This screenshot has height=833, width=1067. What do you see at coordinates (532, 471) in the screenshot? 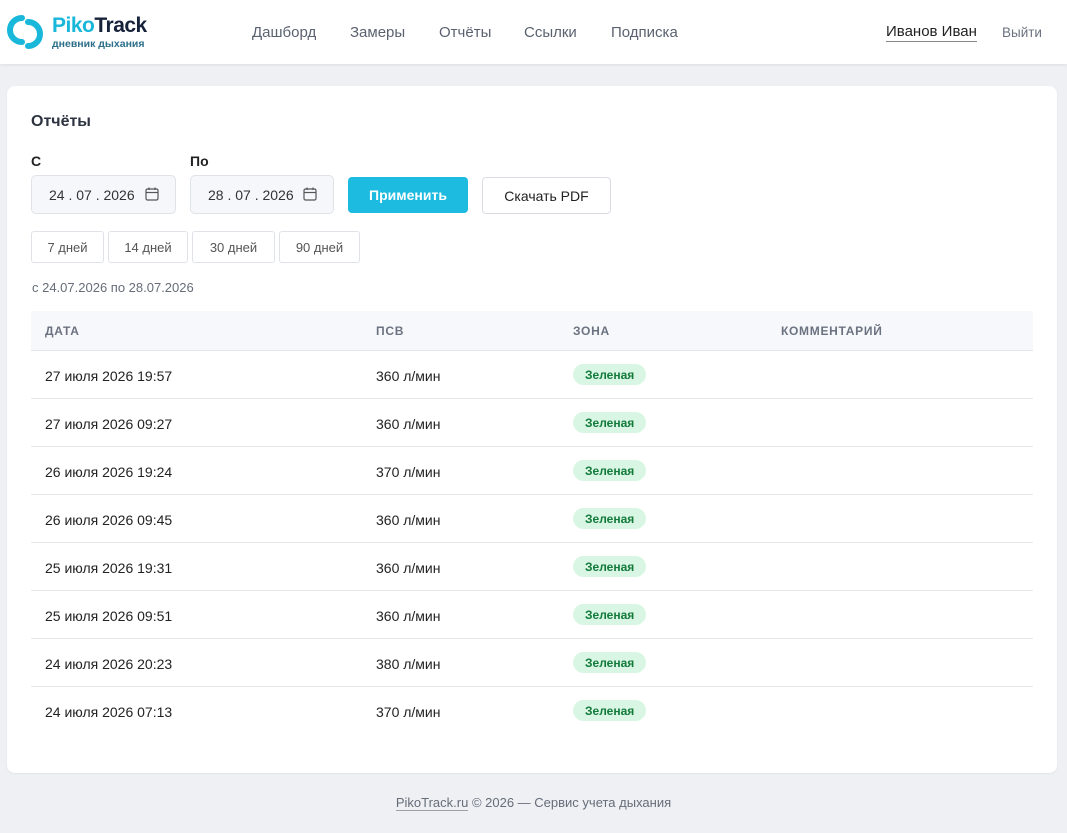
I see `table-row: 26 июля 2026 19:24 370 л/мин Зеленая` at bounding box center [532, 471].